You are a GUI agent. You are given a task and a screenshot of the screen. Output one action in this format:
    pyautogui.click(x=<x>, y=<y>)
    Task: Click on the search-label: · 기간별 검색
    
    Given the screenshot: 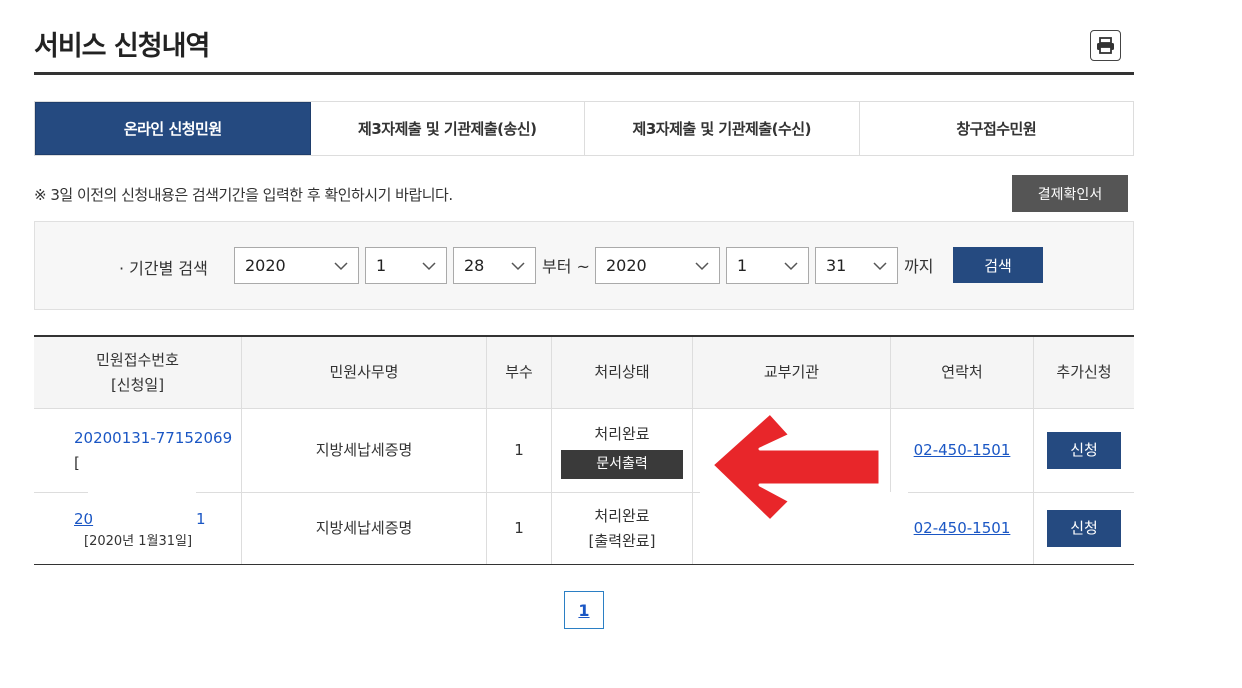 What is the action you would take?
    pyautogui.click(x=163, y=268)
    